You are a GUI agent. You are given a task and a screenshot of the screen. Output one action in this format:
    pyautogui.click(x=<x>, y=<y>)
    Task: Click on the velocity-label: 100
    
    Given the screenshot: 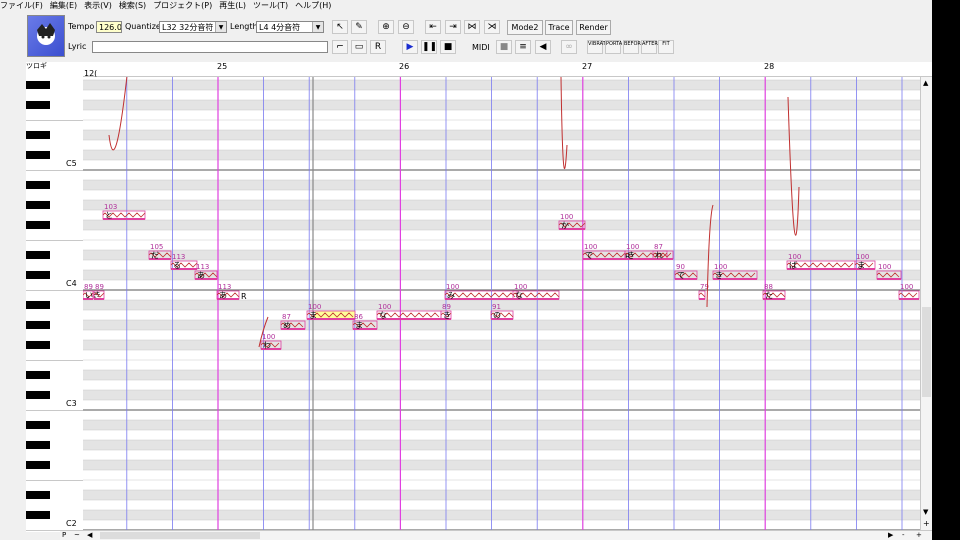 What is the action you would take?
    pyautogui.click(x=452, y=287)
    